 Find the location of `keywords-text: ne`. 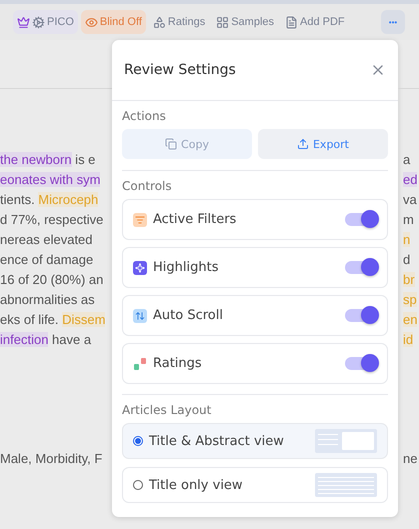

keywords-text: ne is located at coordinates (410, 459).